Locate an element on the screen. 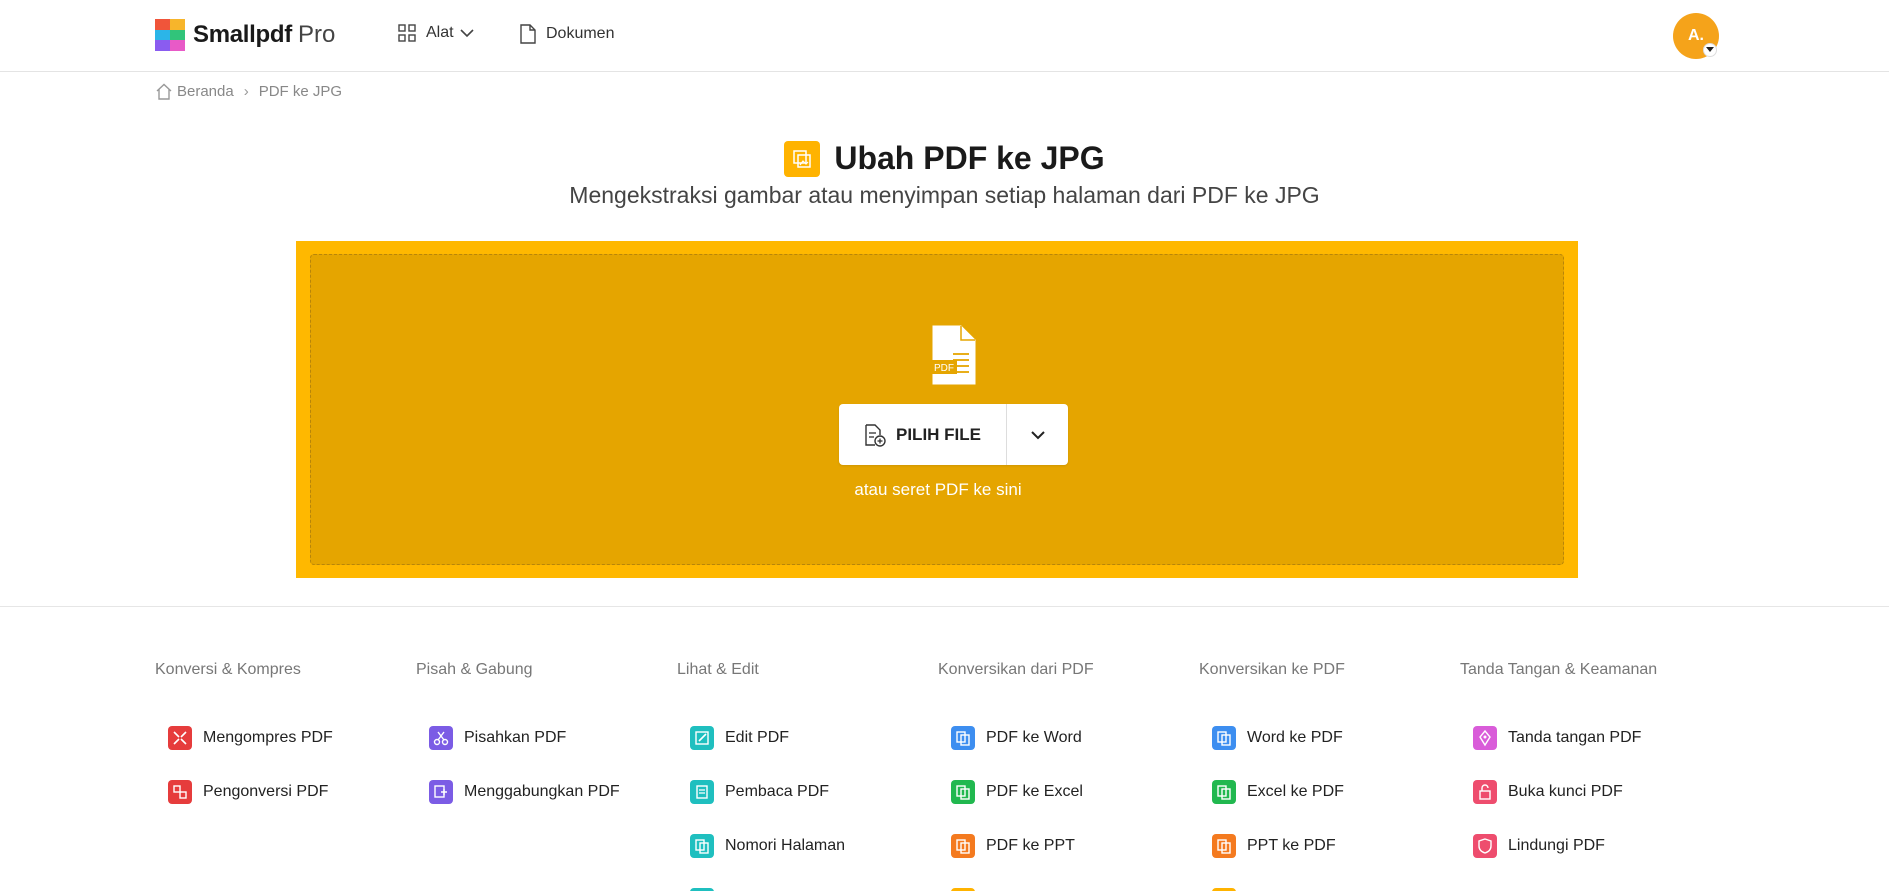 Image resolution: width=1889 pixels, height=891 pixels. tool-link: Pisahkan PDF is located at coordinates (497, 738).